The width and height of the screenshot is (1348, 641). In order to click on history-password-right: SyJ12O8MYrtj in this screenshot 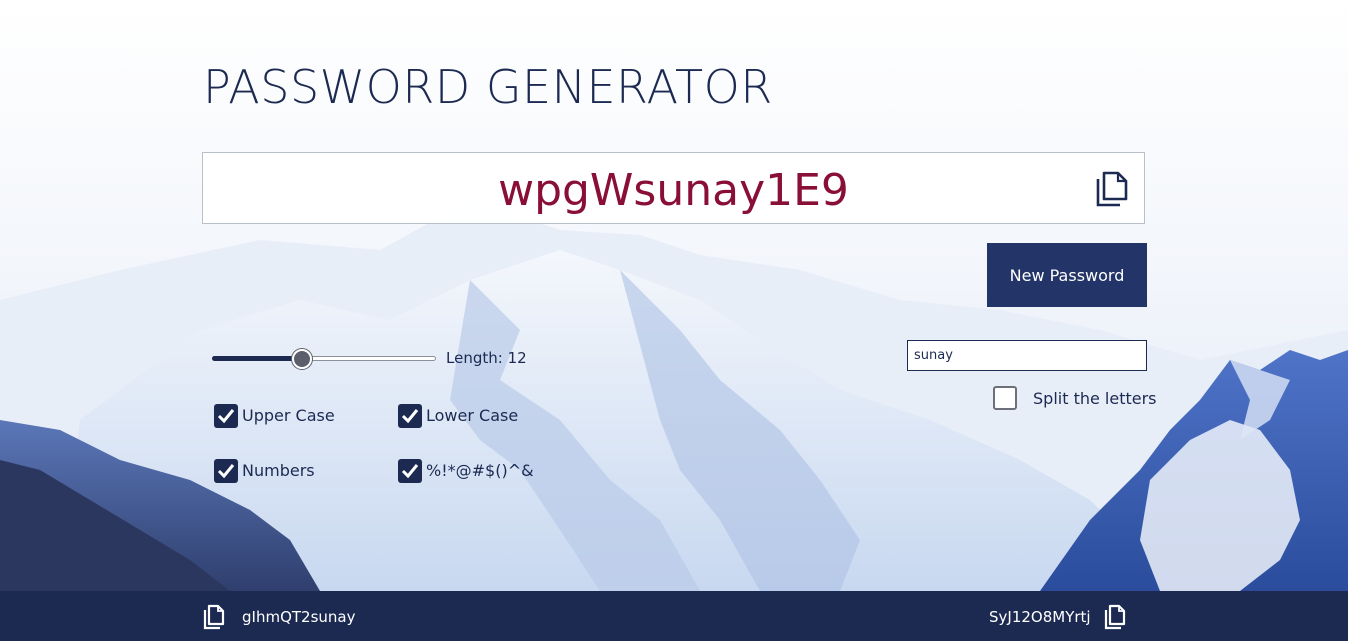, I will do `click(1040, 617)`.